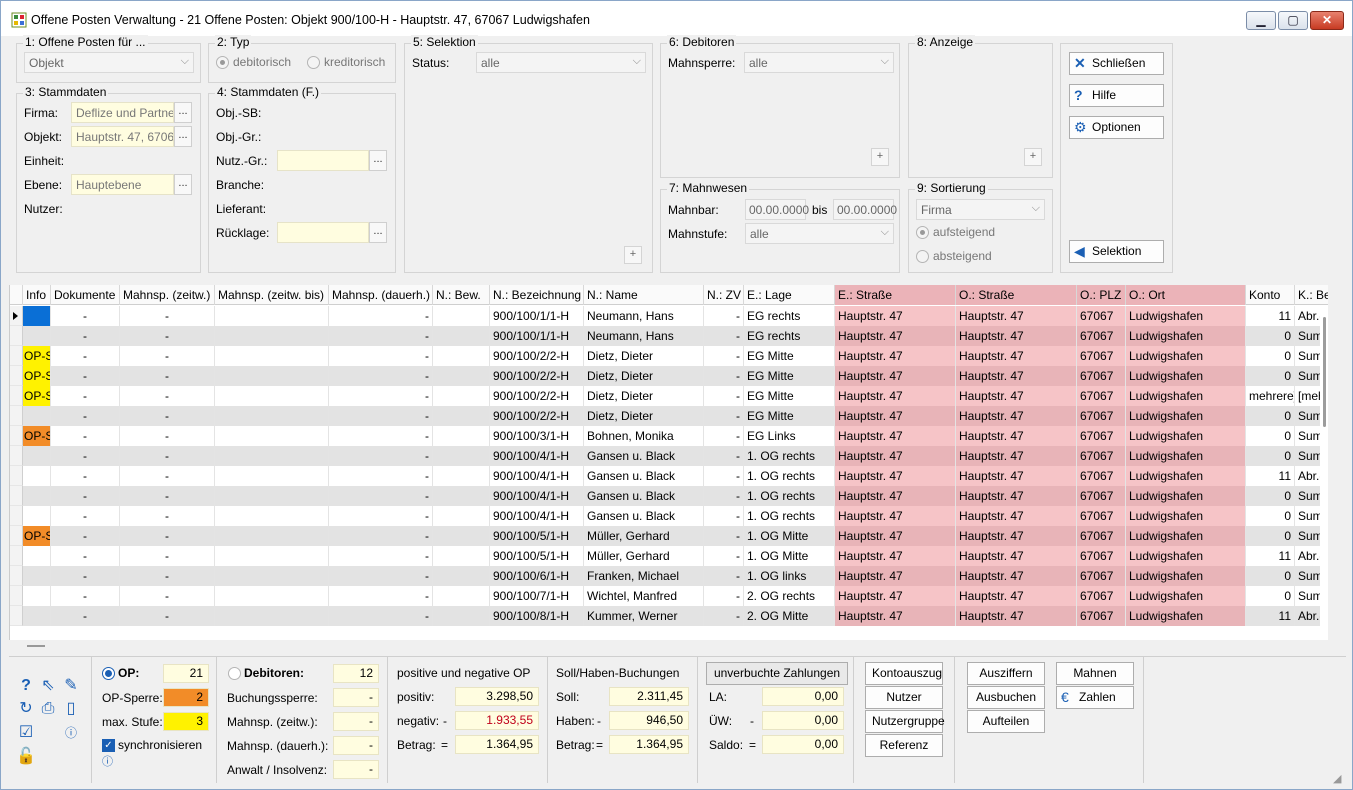  Describe the element at coordinates (904, 673) in the screenshot. I see `kontoauszug-button: Kontoauszug` at that location.